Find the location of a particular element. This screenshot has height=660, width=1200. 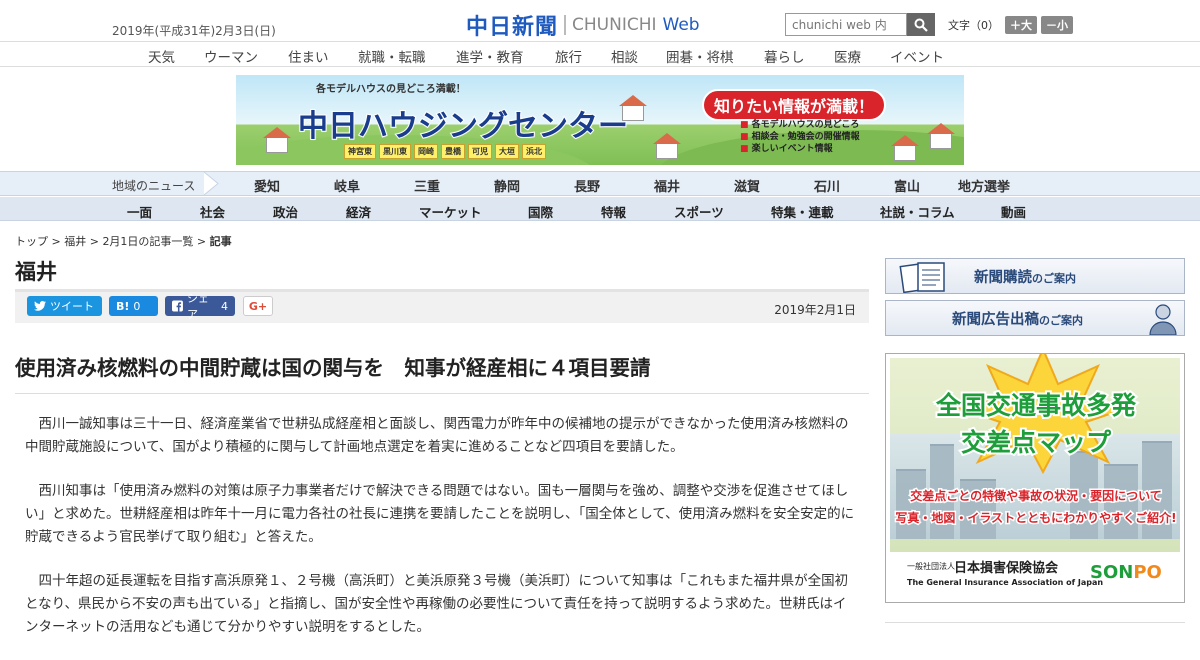

site-search is located at coordinates (860, 24).